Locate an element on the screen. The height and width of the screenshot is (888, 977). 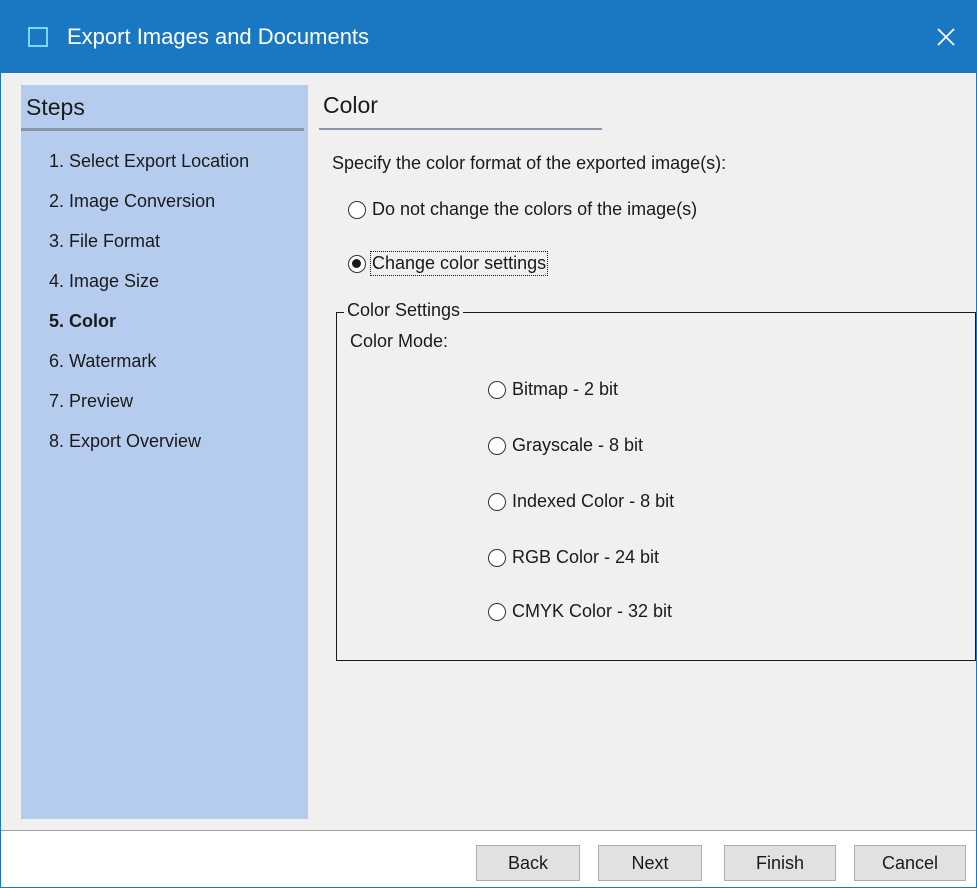
radio-change-color-settings-label: Change color settings is located at coordinates (459, 263).